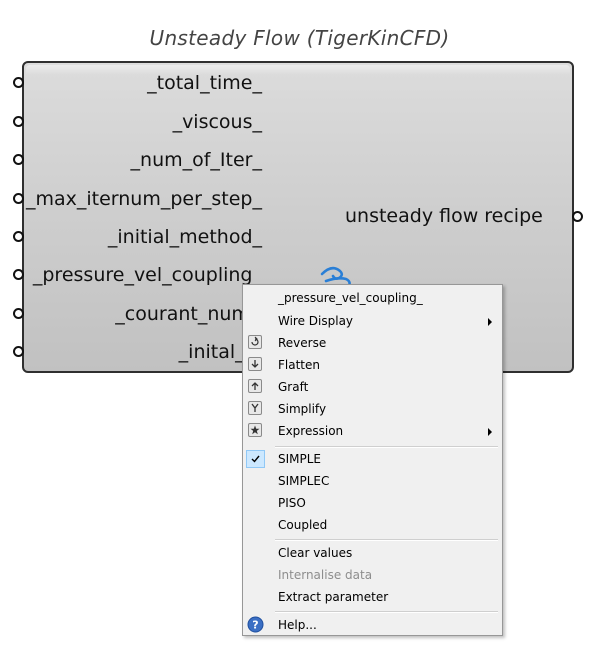  Describe the element at coordinates (18, 159) in the screenshot. I see `input-grip-num-of-iter` at that location.